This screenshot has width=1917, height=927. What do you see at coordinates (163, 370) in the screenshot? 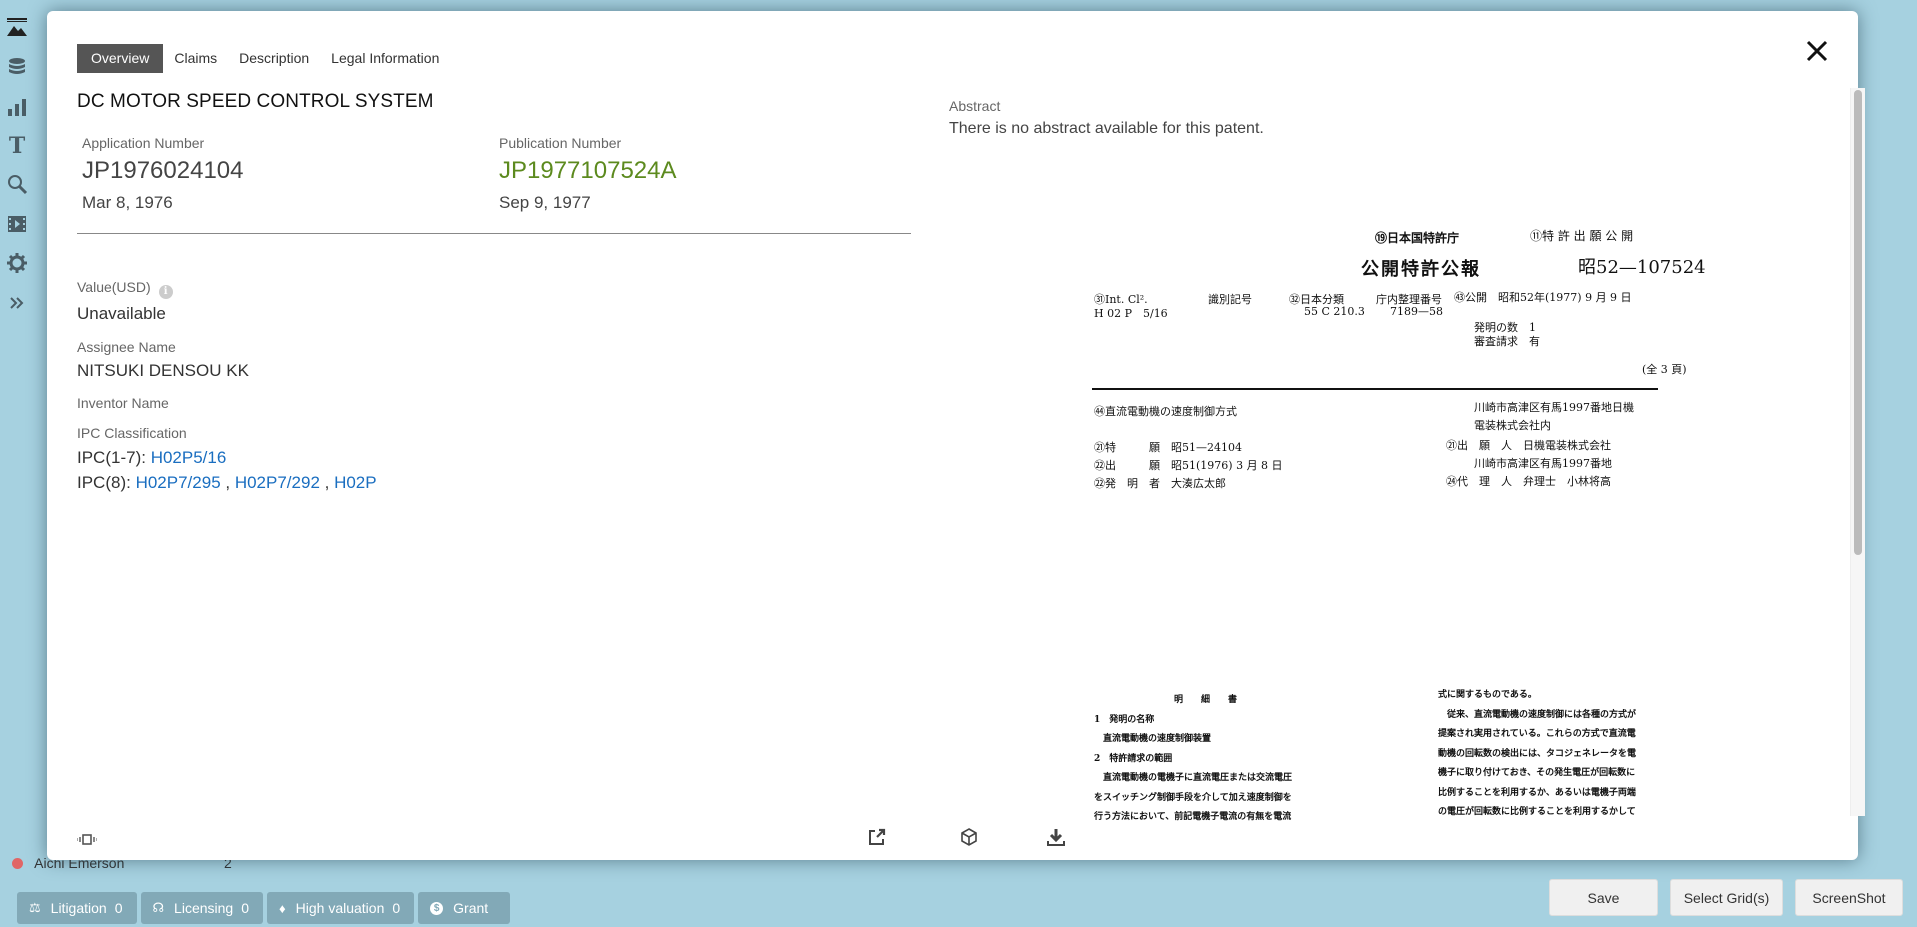
I see `assignee-name: NITSUKI DENSOU KK` at bounding box center [163, 370].